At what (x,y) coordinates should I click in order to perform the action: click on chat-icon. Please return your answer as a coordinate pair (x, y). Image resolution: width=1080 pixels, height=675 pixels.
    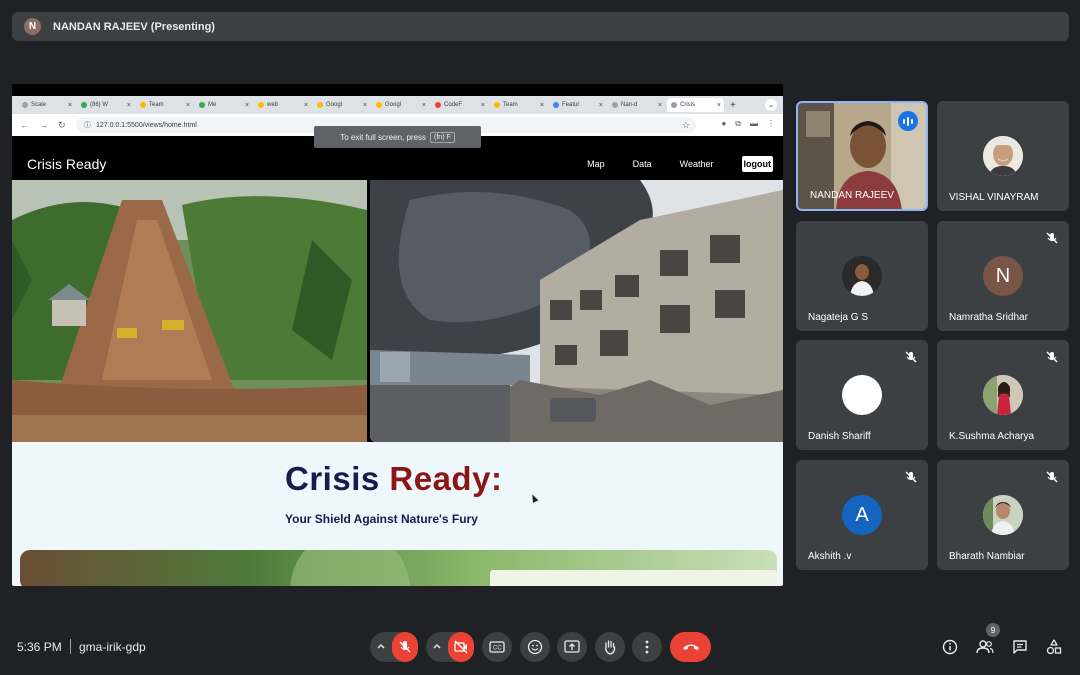
    Looking at the image, I should click on (1020, 647).